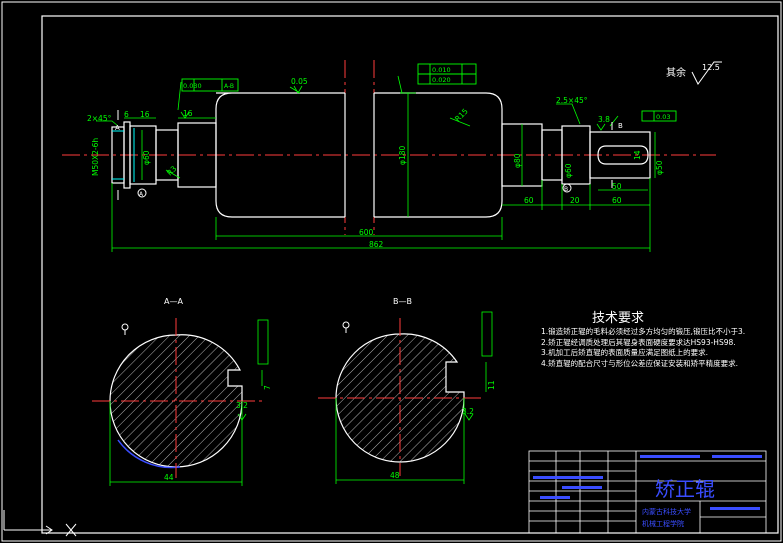 This screenshot has height=543, width=783. Describe the element at coordinates (617, 186) in the screenshot. I see `dim-len-50: 50` at that location.